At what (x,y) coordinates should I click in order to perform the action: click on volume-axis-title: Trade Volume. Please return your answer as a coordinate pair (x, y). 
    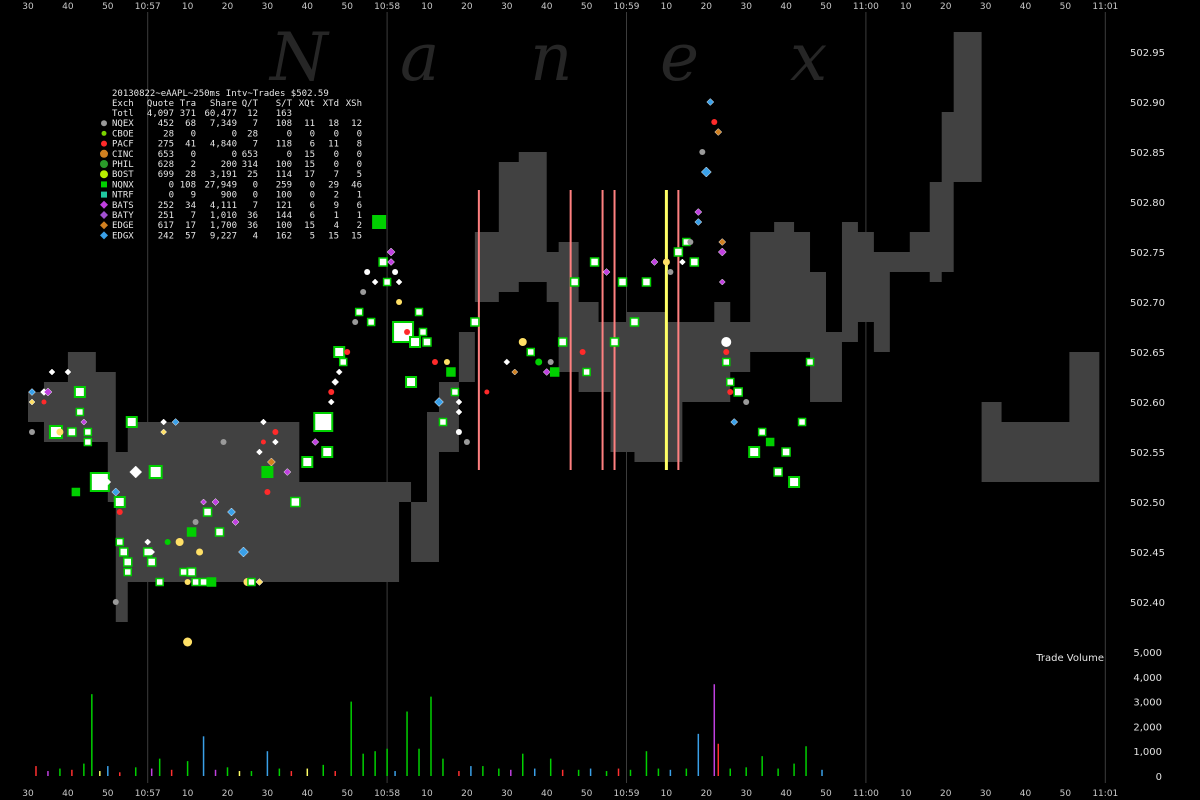
    Looking at the image, I should click on (1069, 658).